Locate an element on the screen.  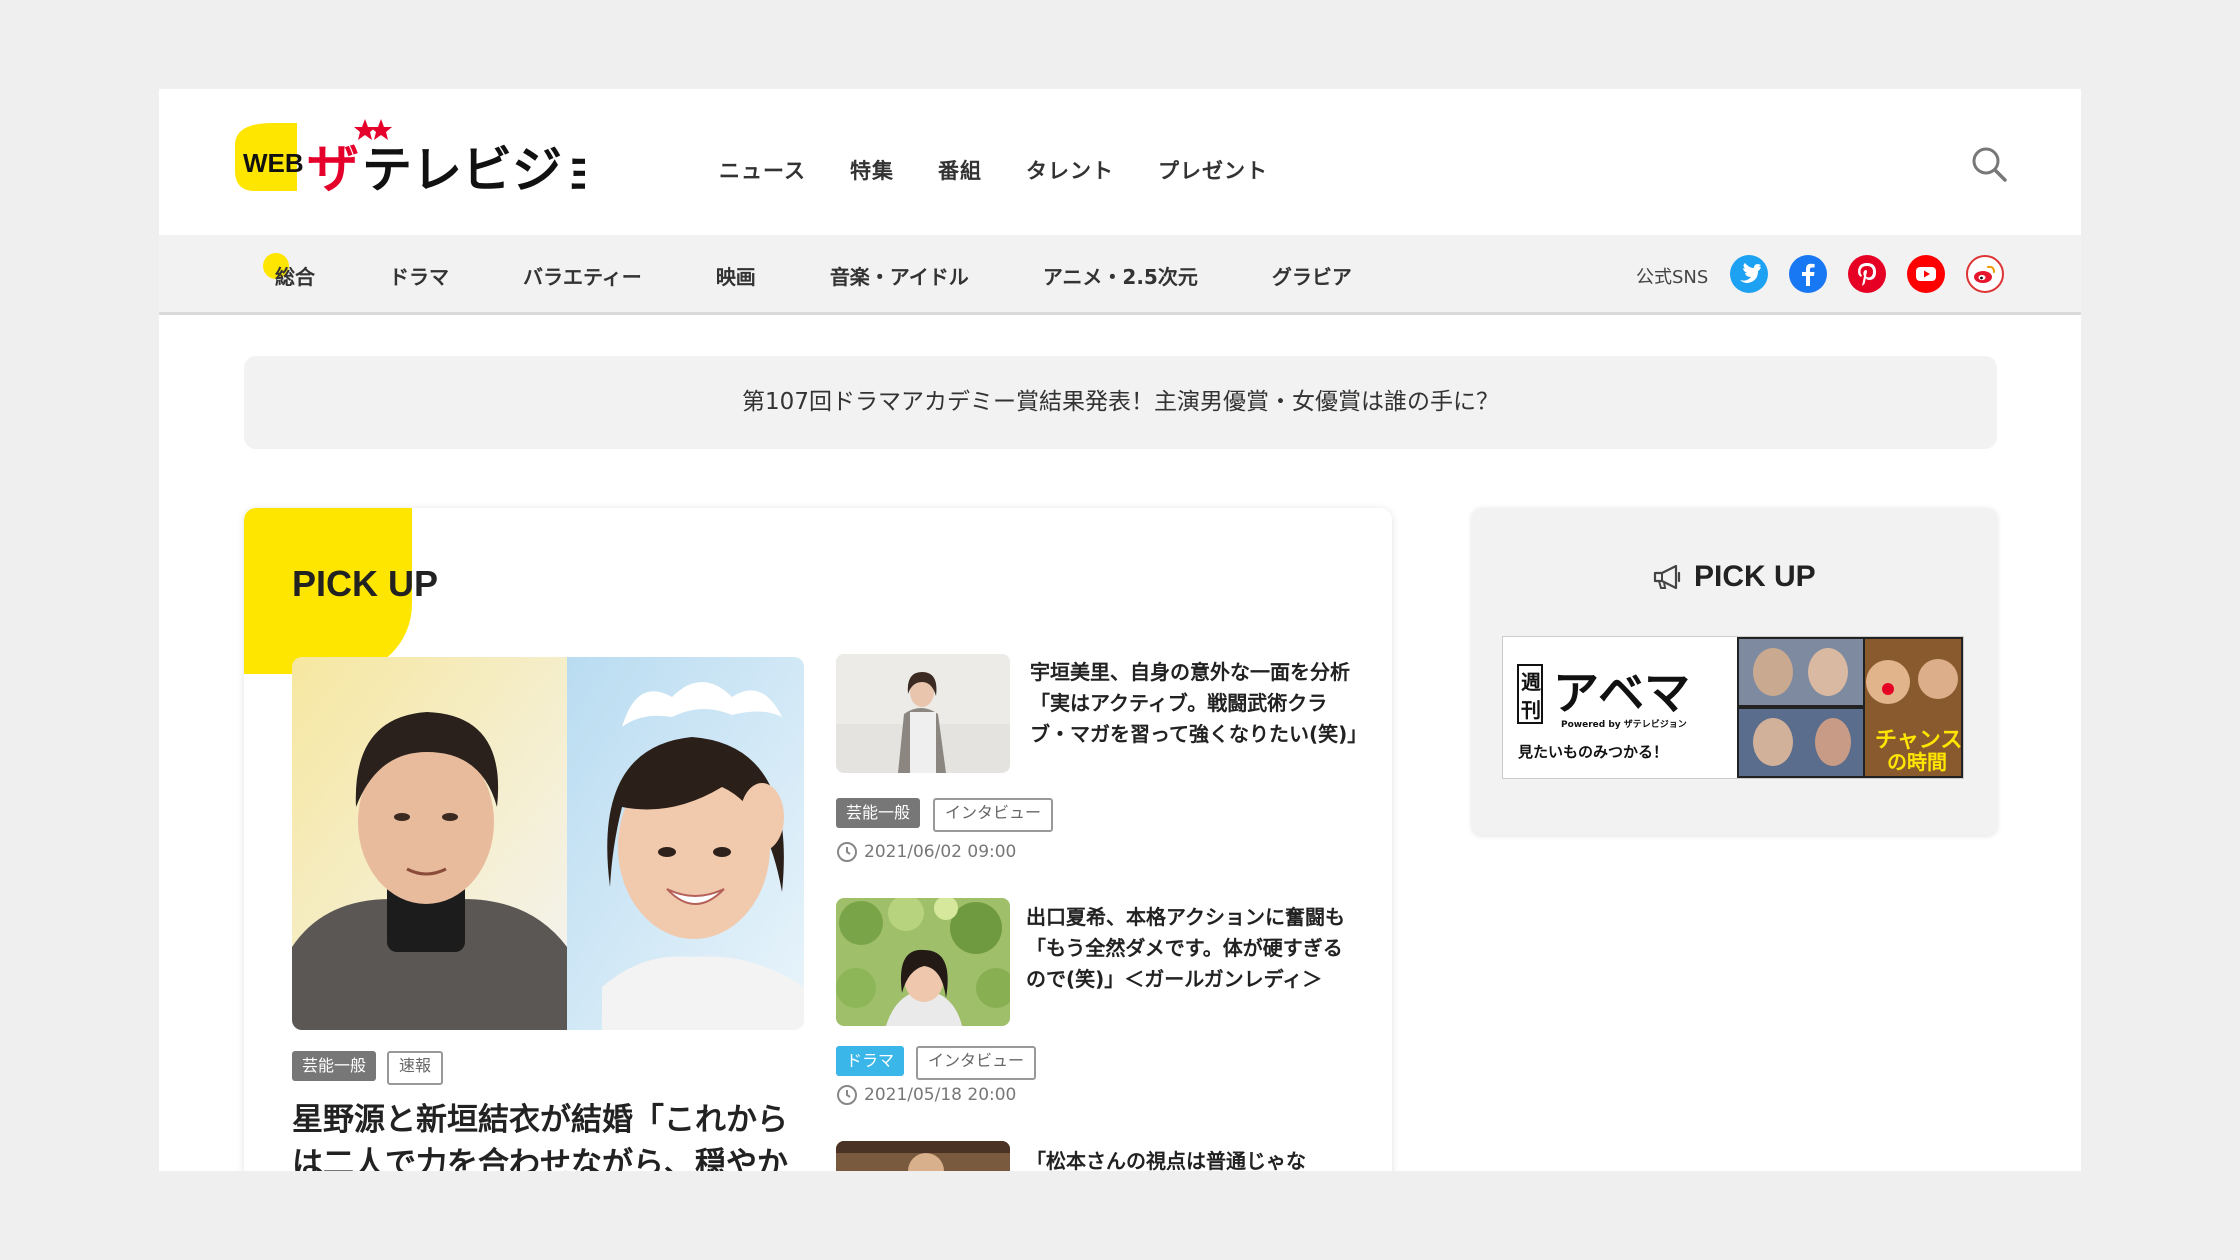
sns-label: 公式SNS is located at coordinates (1672, 277).